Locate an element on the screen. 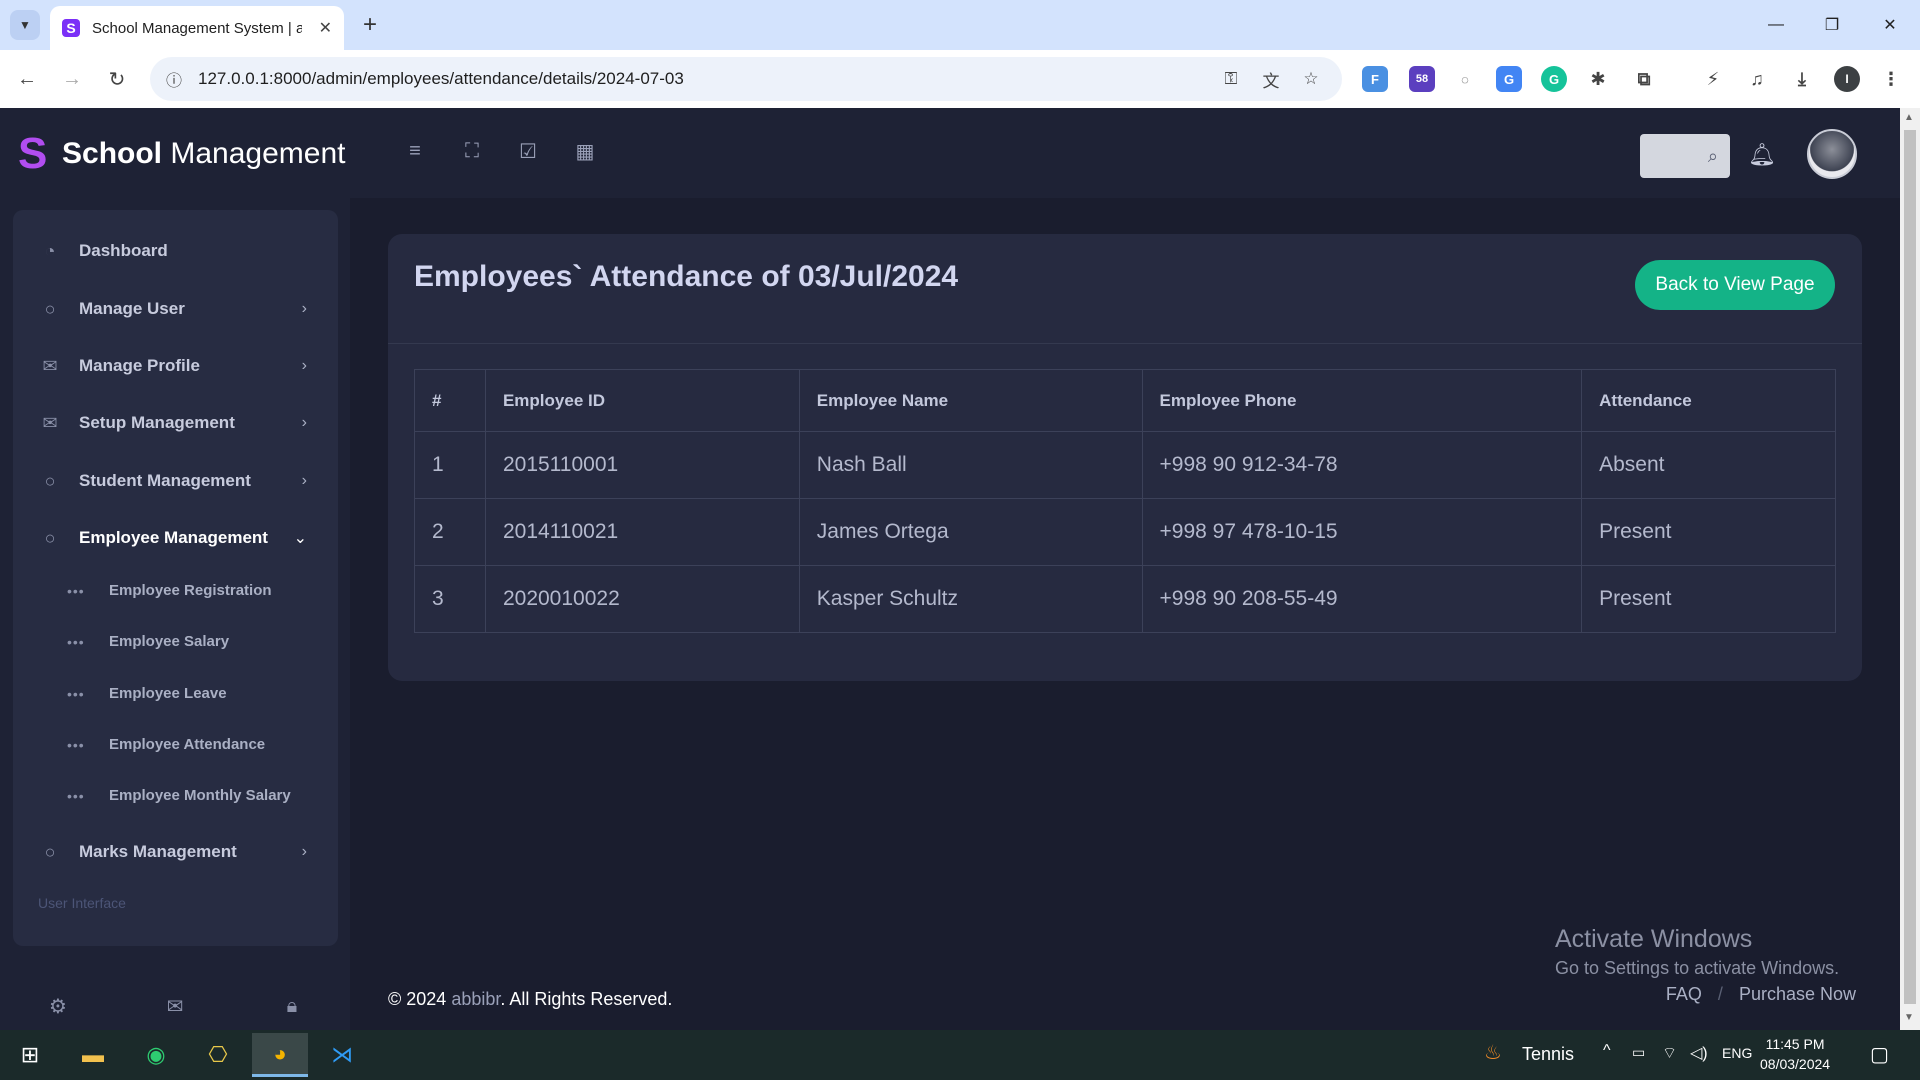 The image size is (1920, 1080). minimize-button: — is located at coordinates (1776, 25).